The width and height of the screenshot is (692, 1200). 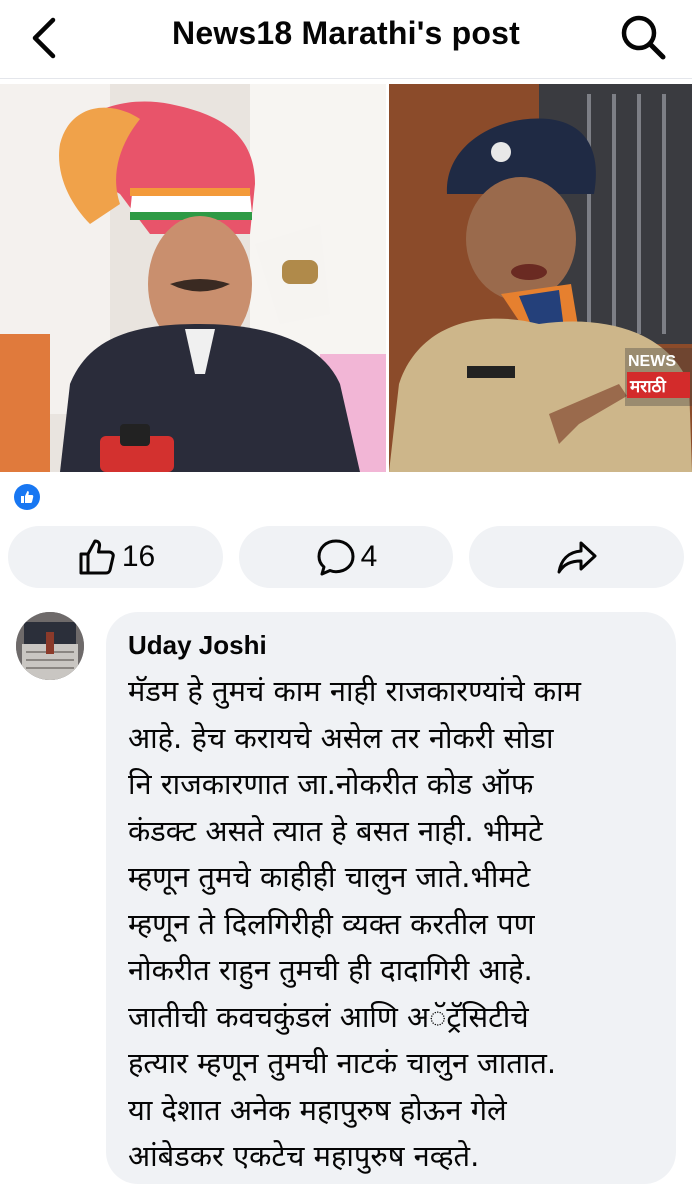 I want to click on comment-button: 4, so click(x=346, y=557).